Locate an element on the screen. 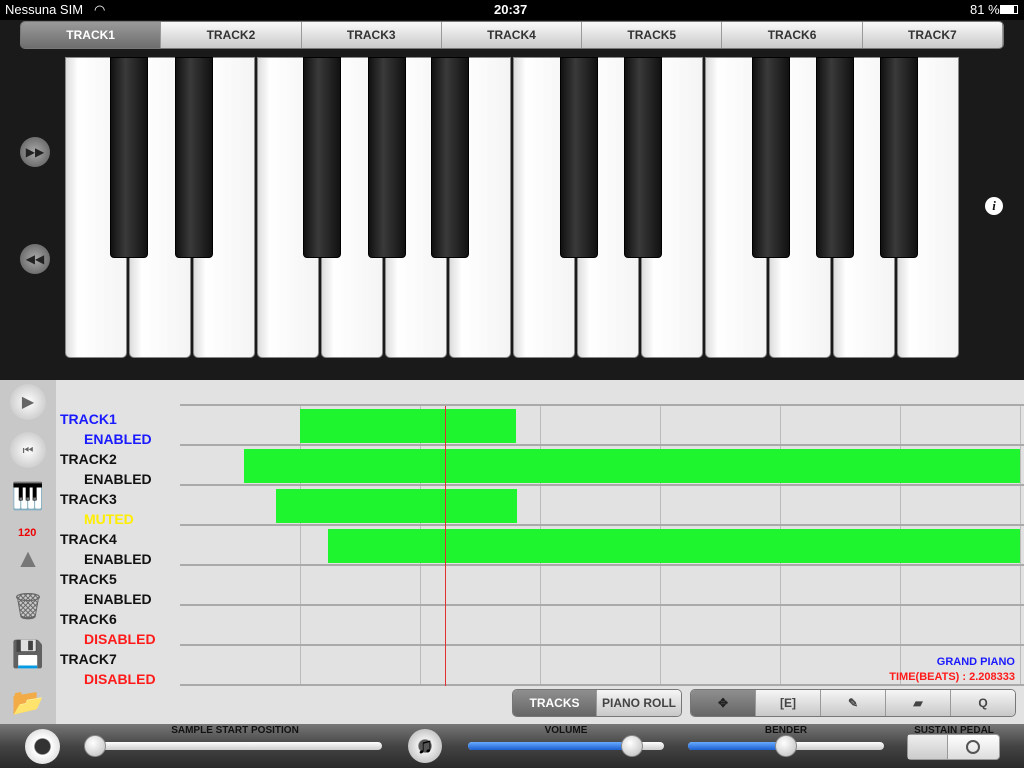  edit-tools: ✥ [E] ✎ ▰ Q is located at coordinates (853, 703).